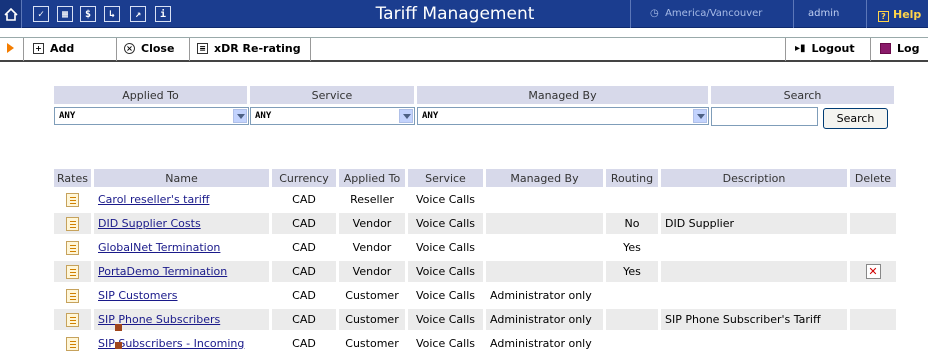 The height and width of the screenshot is (361, 928). Describe the element at coordinates (706, 13) in the screenshot. I see `timezone-link: ◷ America/Vancouver` at that location.